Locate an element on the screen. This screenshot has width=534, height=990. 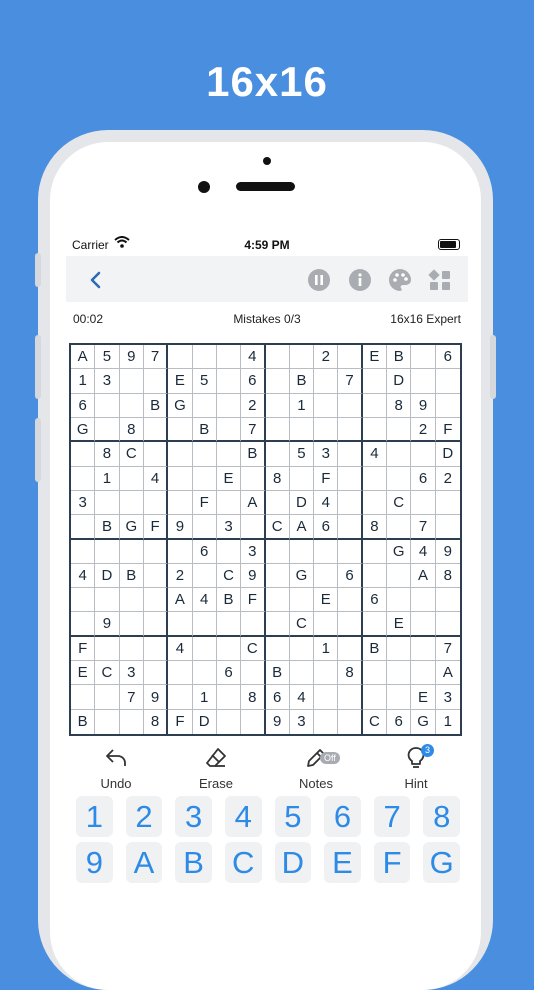
keypad-key: 6 is located at coordinates (342, 816).